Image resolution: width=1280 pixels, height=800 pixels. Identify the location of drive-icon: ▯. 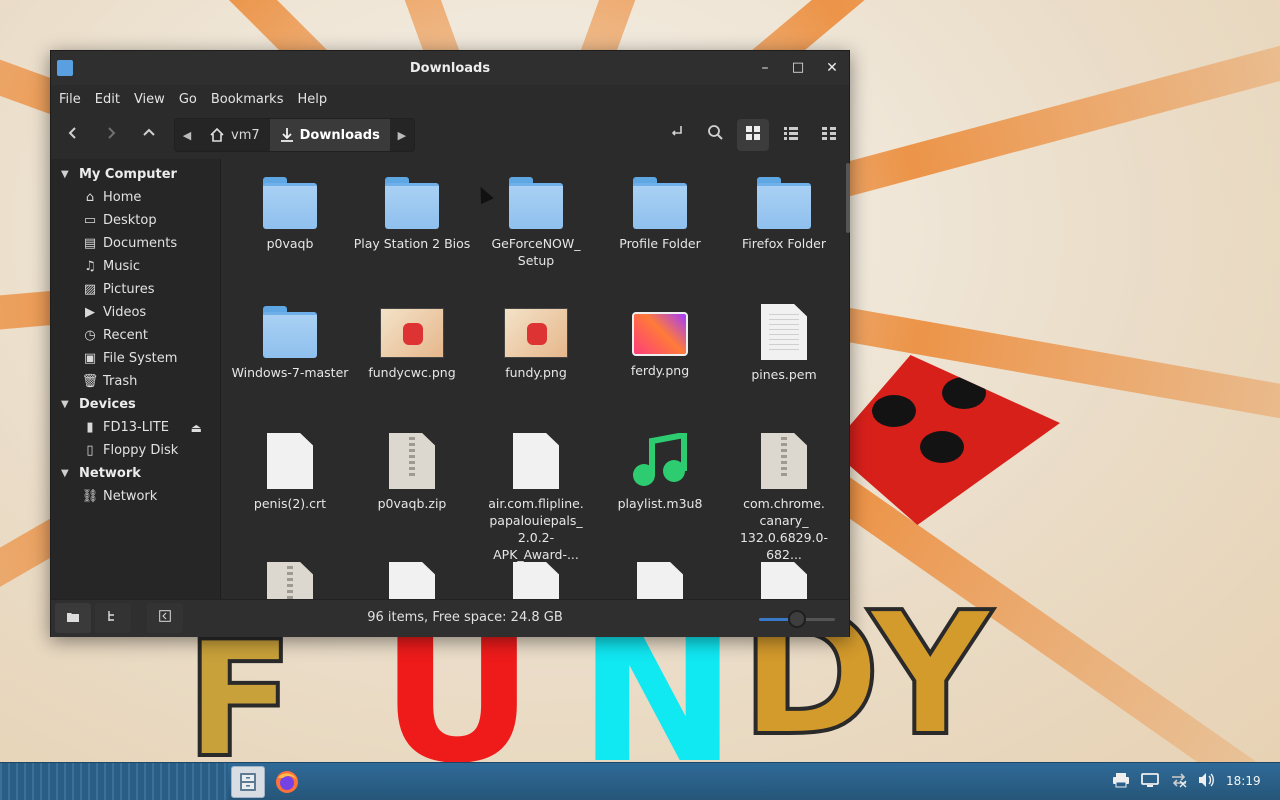
(90, 450).